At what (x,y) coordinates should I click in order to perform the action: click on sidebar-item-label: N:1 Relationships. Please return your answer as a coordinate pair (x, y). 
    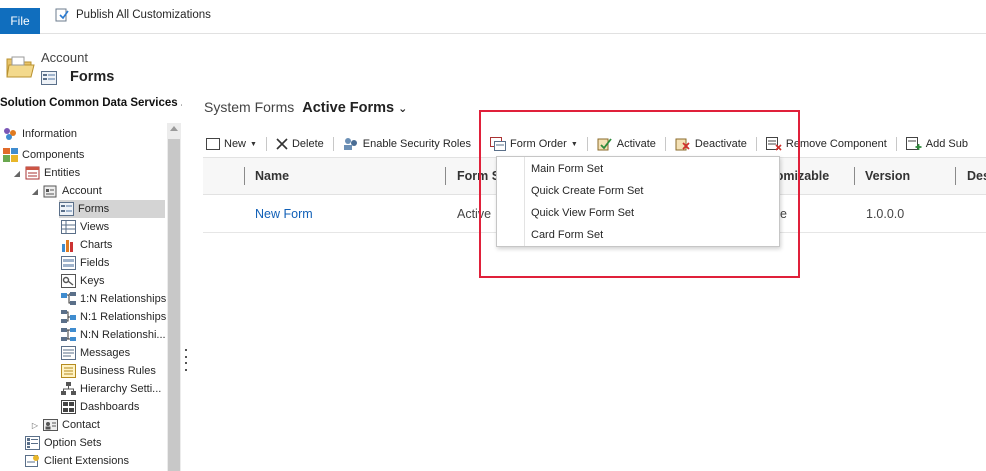
    Looking at the image, I should click on (123, 317).